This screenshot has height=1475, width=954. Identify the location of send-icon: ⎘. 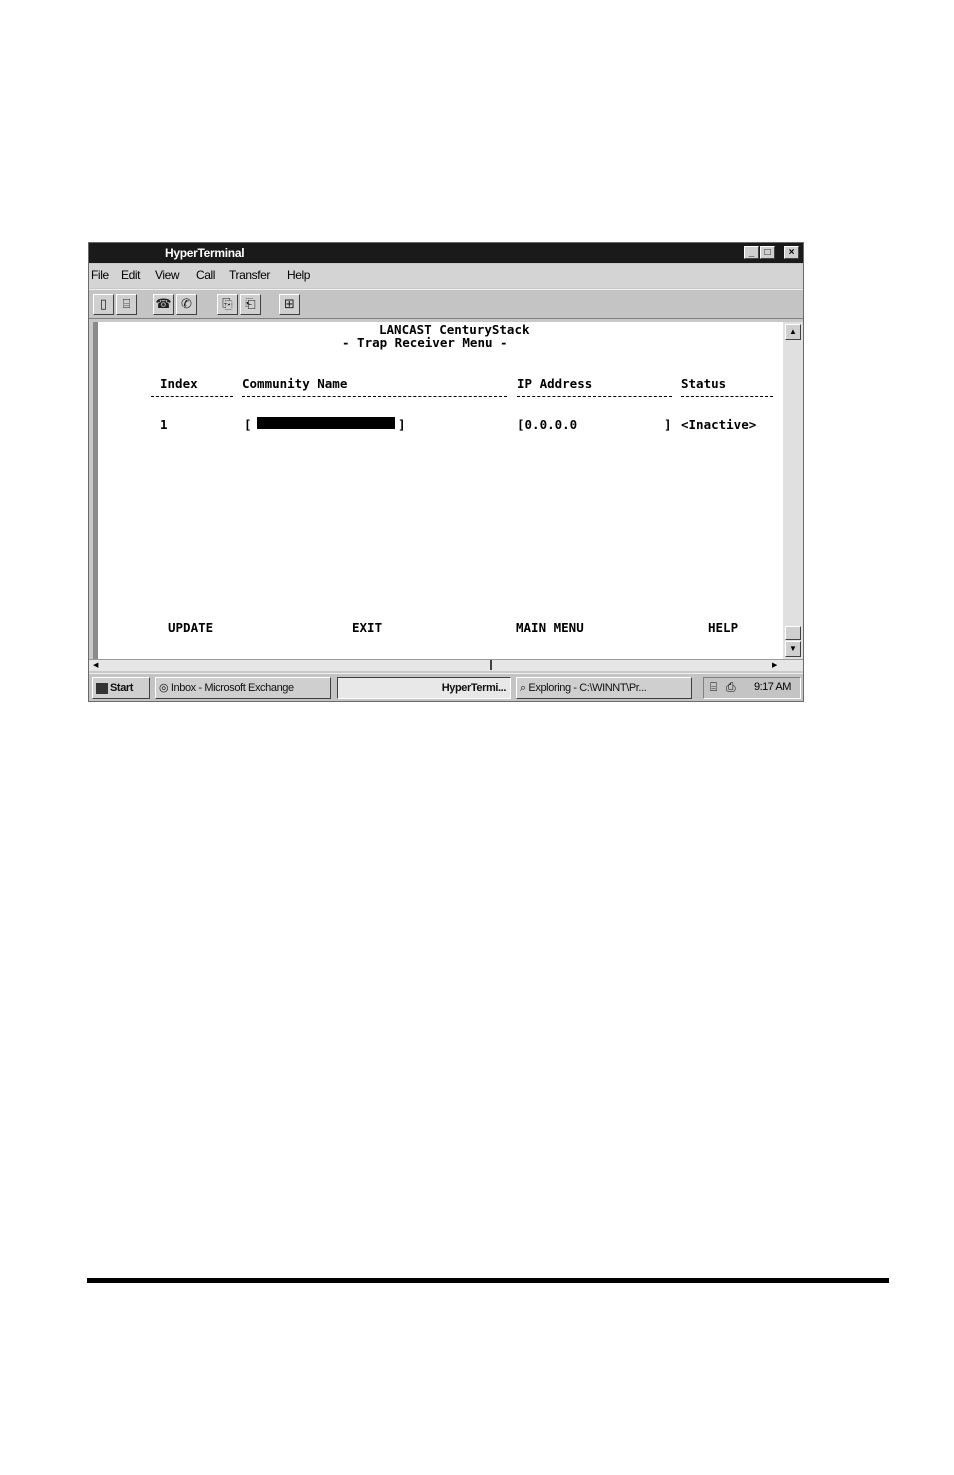
(227, 304).